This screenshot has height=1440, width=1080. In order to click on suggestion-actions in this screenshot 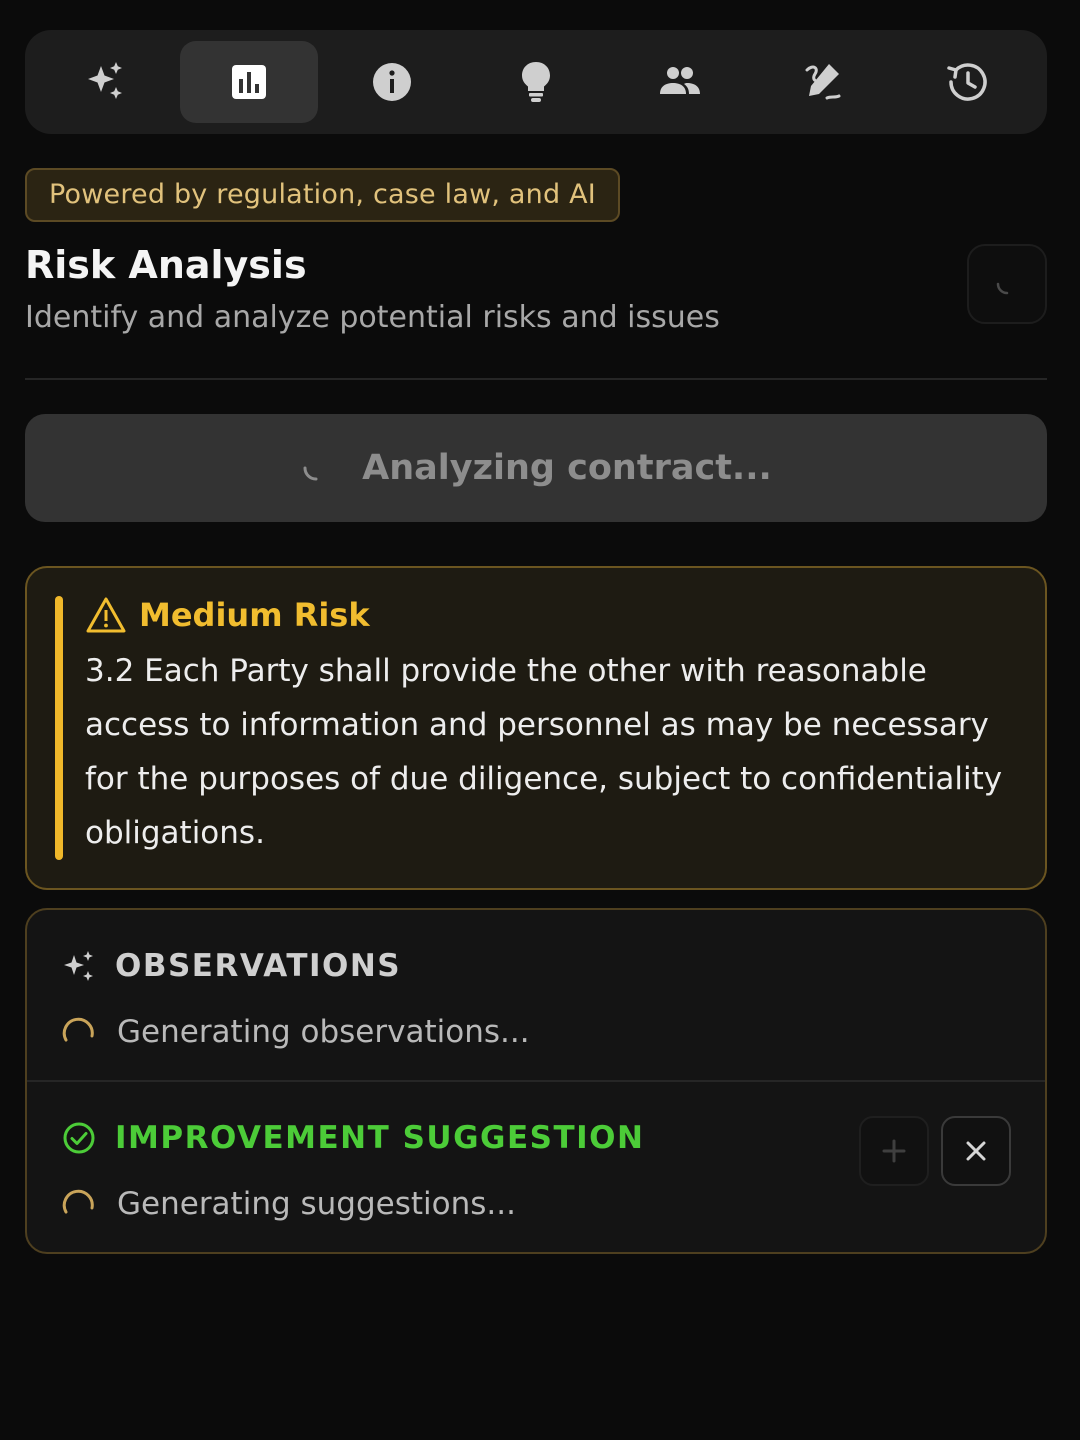, I will do `click(935, 1151)`.